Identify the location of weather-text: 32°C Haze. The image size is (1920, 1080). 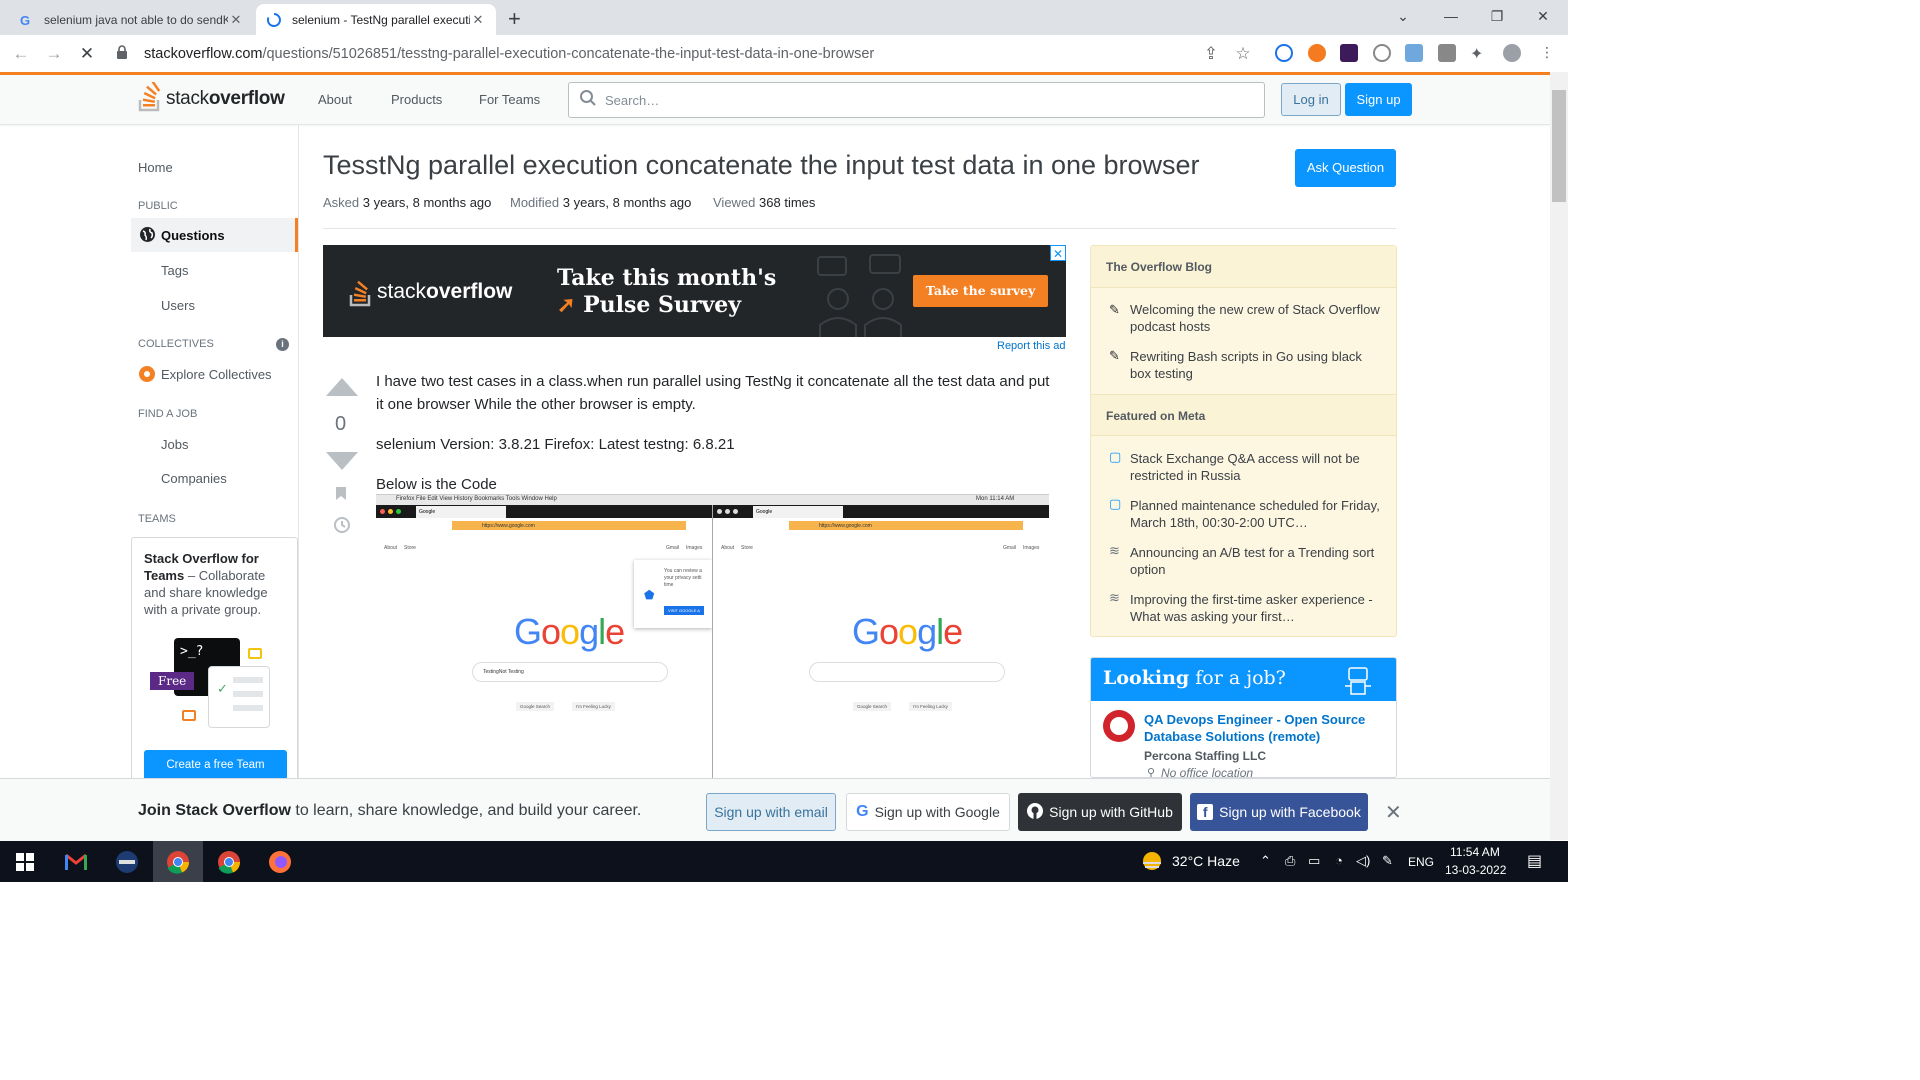
(1206, 861).